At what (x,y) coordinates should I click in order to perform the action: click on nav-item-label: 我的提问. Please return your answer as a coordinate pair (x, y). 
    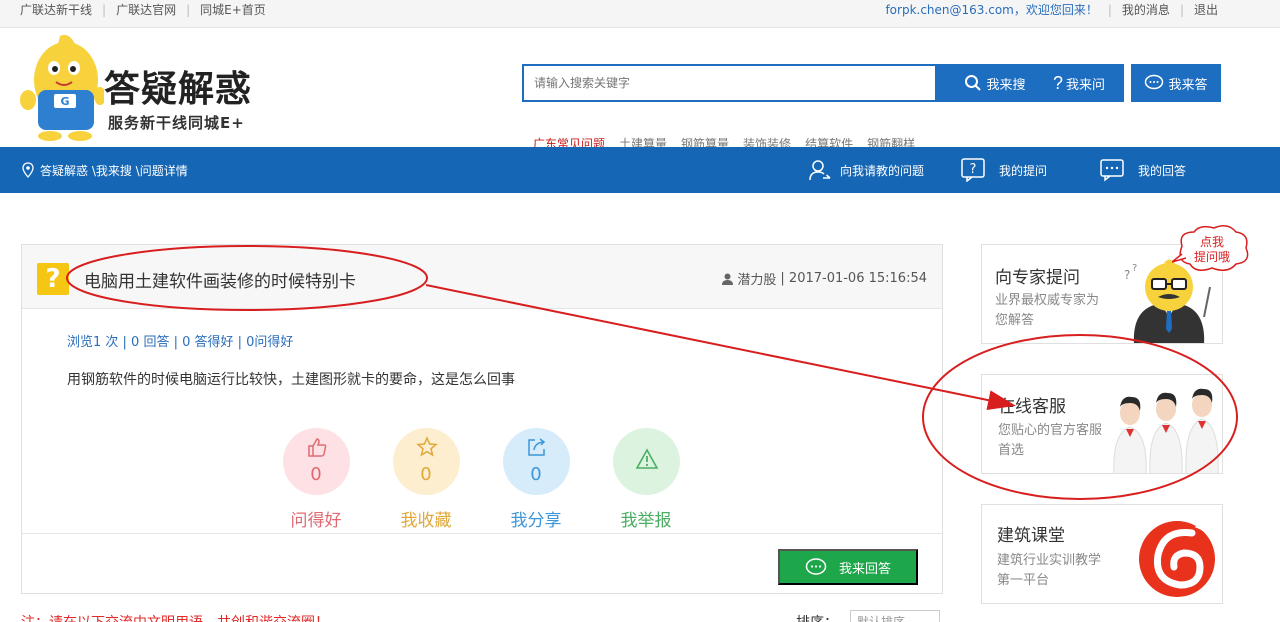
    Looking at the image, I should click on (1023, 170).